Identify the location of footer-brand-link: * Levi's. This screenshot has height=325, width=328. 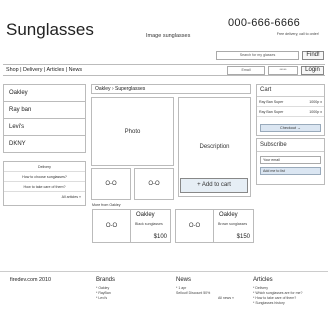
(105, 298).